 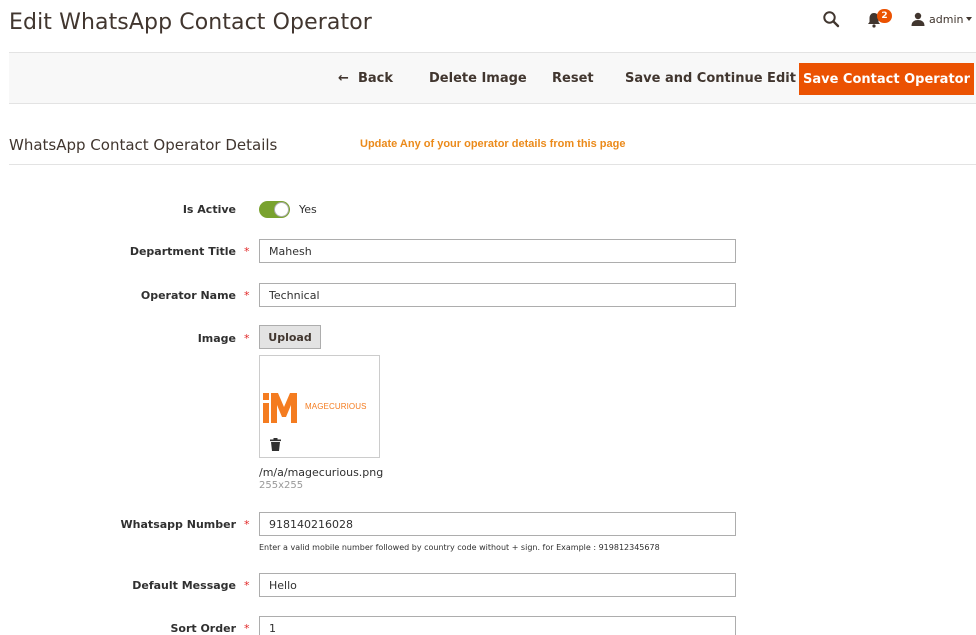 I want to click on sort-order-input, so click(x=497, y=625).